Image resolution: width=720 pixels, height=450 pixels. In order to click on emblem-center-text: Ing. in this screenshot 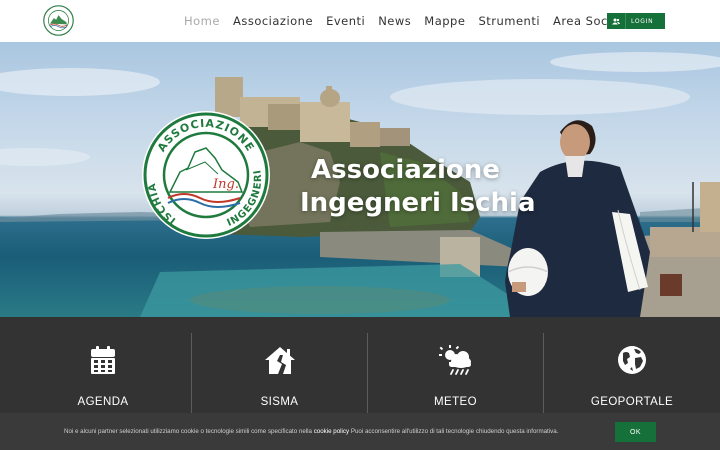, I will do `click(225, 184)`.